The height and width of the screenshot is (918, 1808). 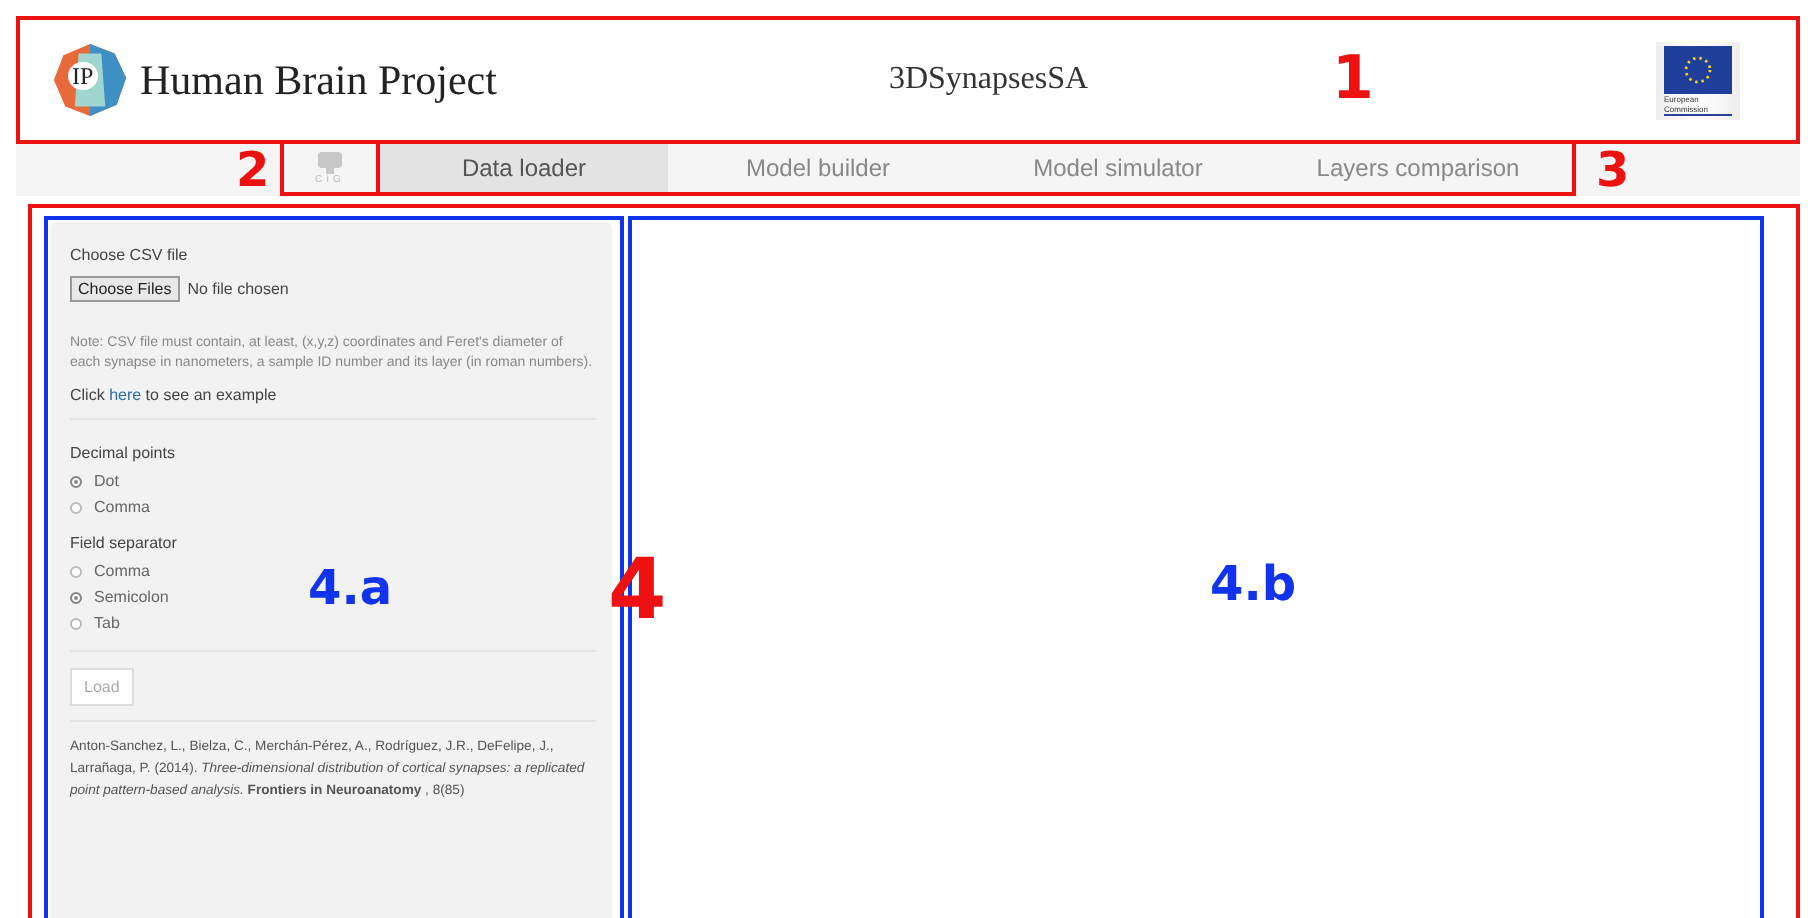 I want to click on nav-tab: Layers comparison, so click(x=1418, y=168).